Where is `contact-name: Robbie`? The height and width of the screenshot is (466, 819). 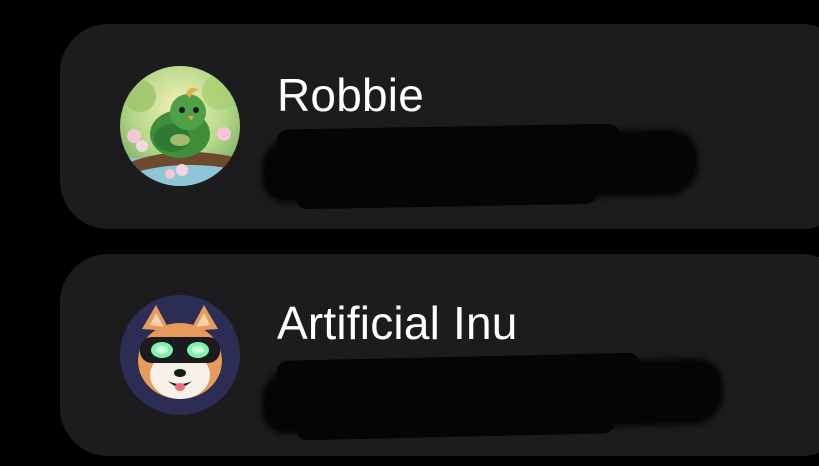 contact-name: Robbie is located at coordinates (350, 95).